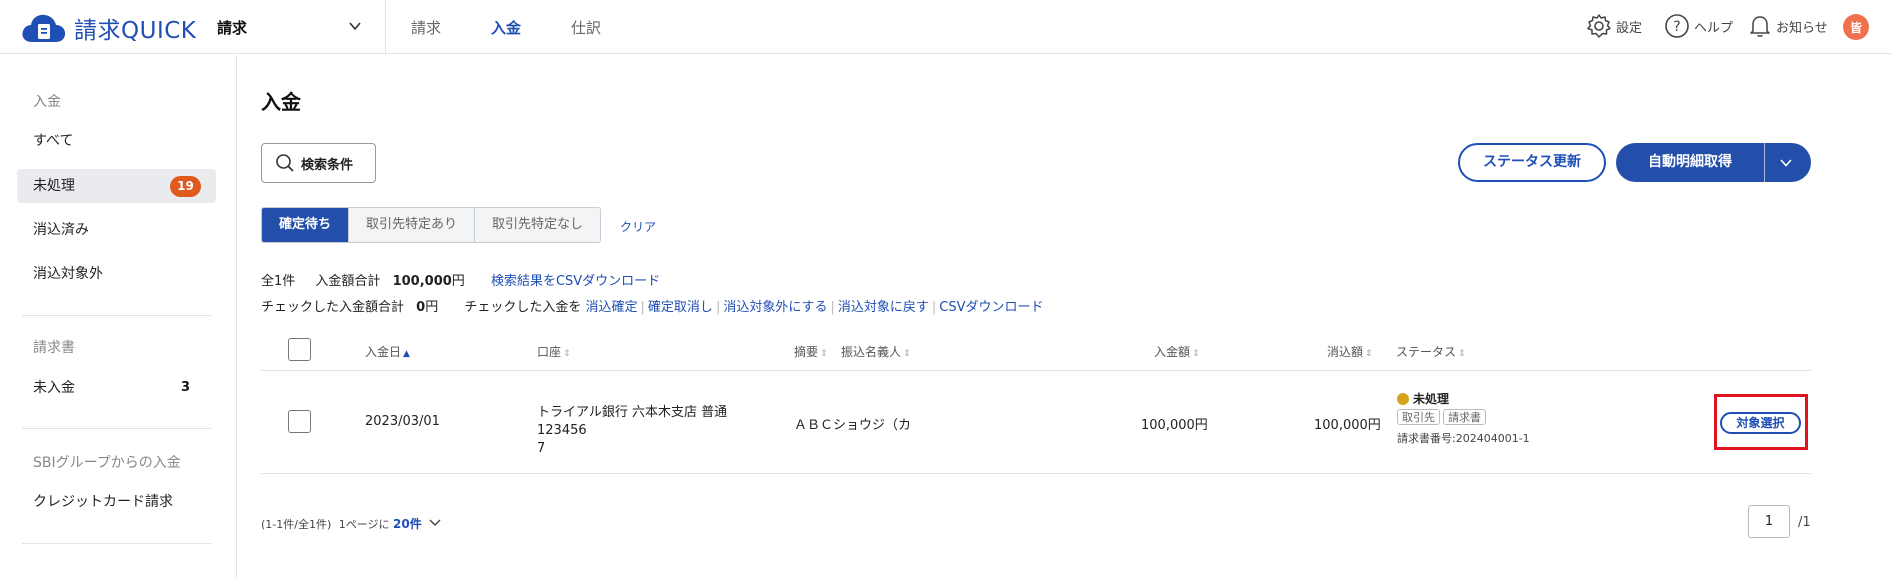 The height and width of the screenshot is (579, 1891). I want to click on sidebar-item-label: クレジットカード請求, so click(103, 502).